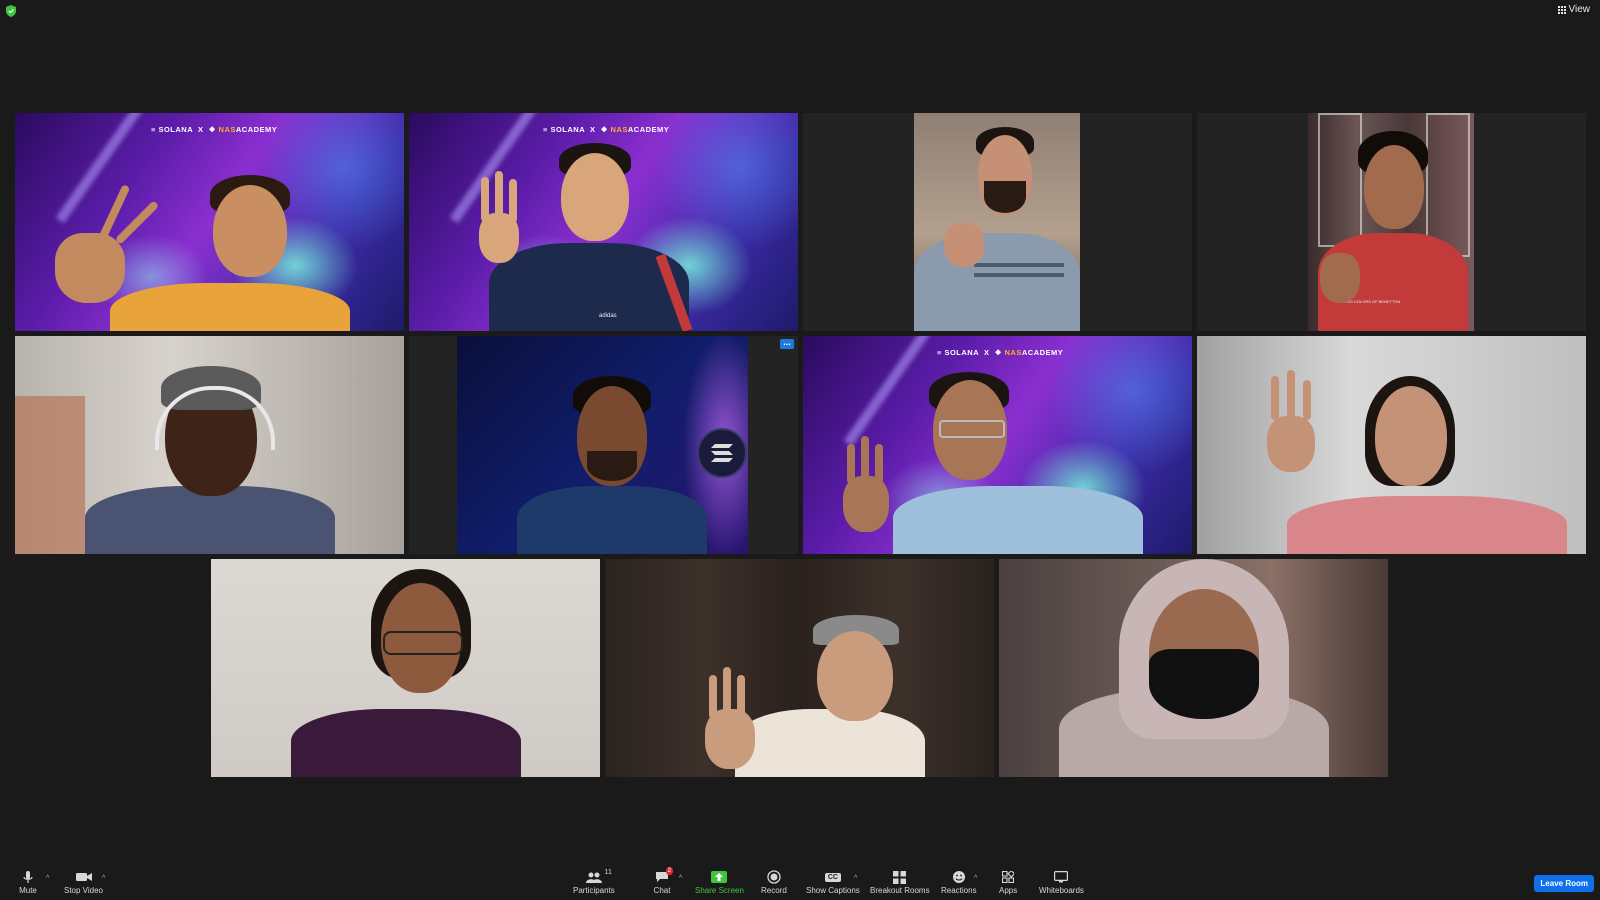 This screenshot has width=1600, height=900. I want to click on participant-tile-4: UNITED COLORS OF BENETTON, so click(1391, 222).